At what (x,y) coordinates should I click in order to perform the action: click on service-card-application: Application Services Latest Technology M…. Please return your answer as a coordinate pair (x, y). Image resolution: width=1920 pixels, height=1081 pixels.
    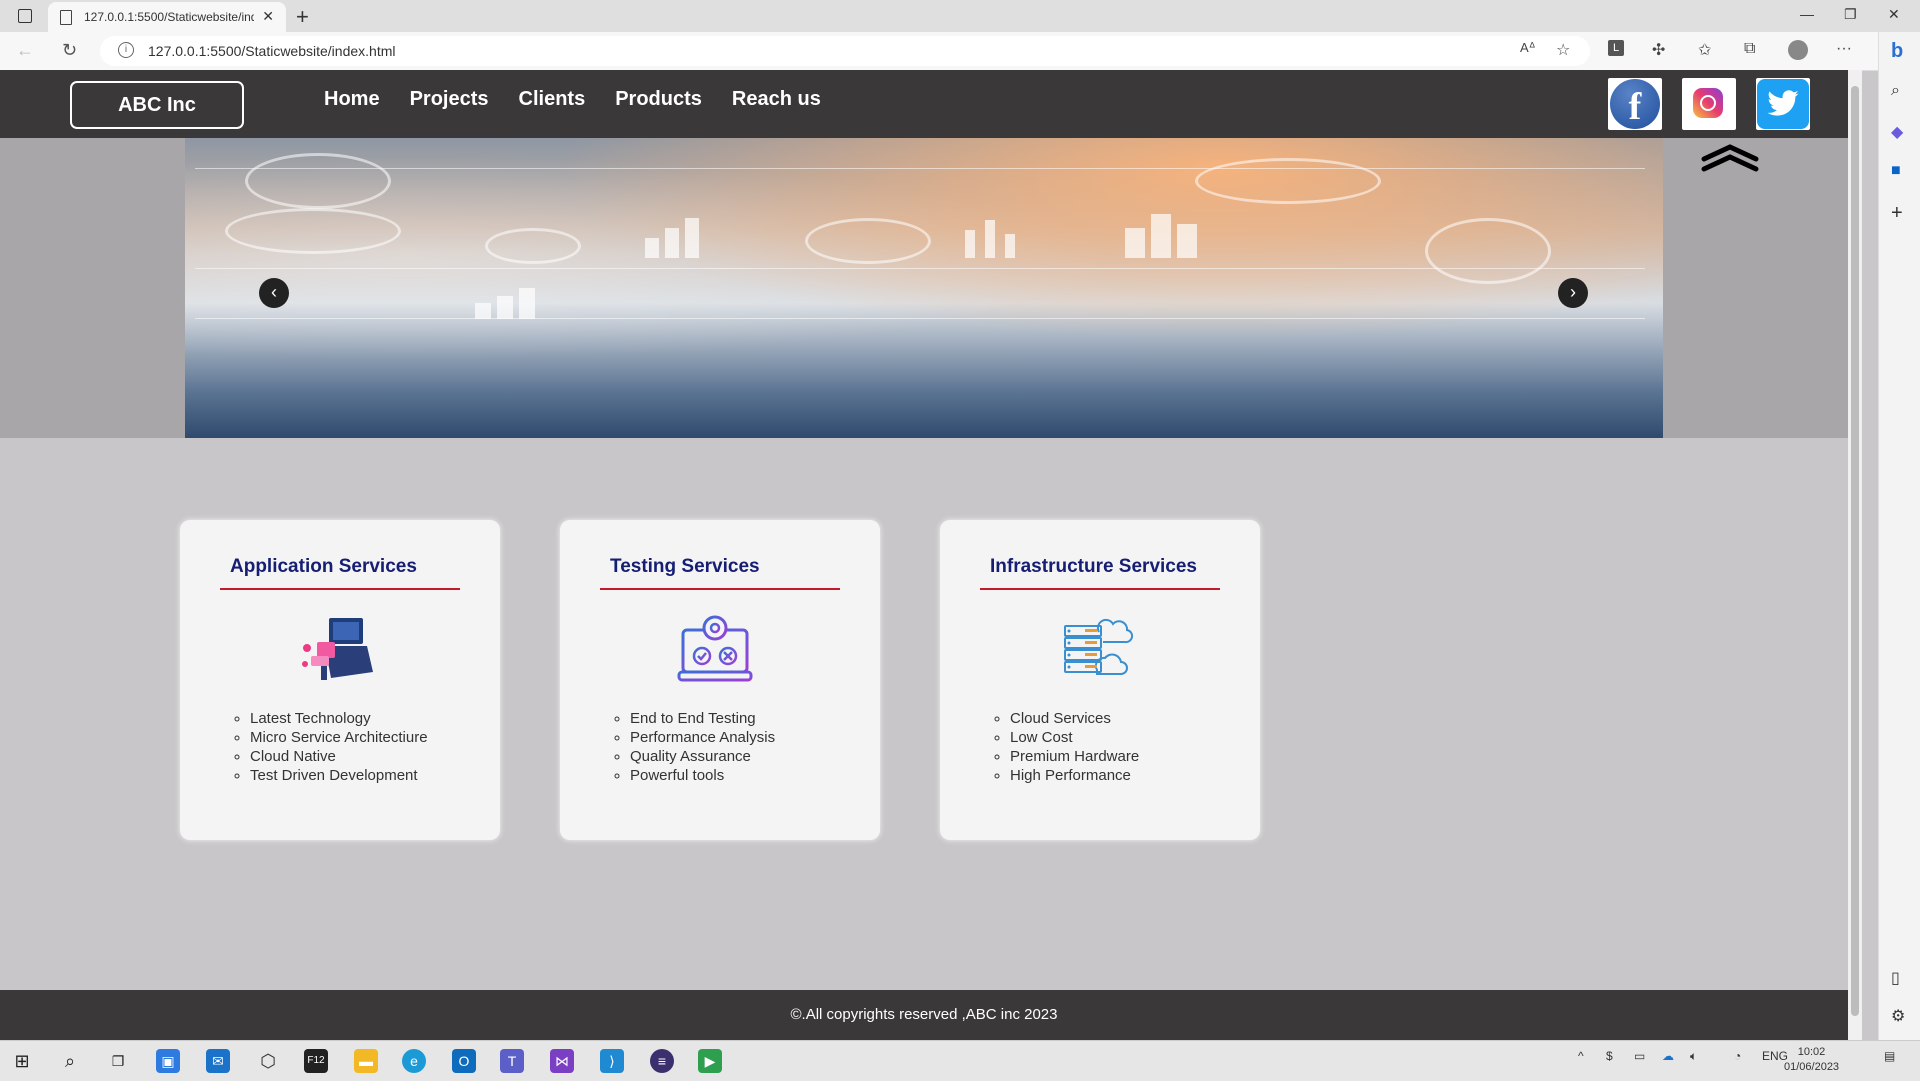
    Looking at the image, I should click on (340, 680).